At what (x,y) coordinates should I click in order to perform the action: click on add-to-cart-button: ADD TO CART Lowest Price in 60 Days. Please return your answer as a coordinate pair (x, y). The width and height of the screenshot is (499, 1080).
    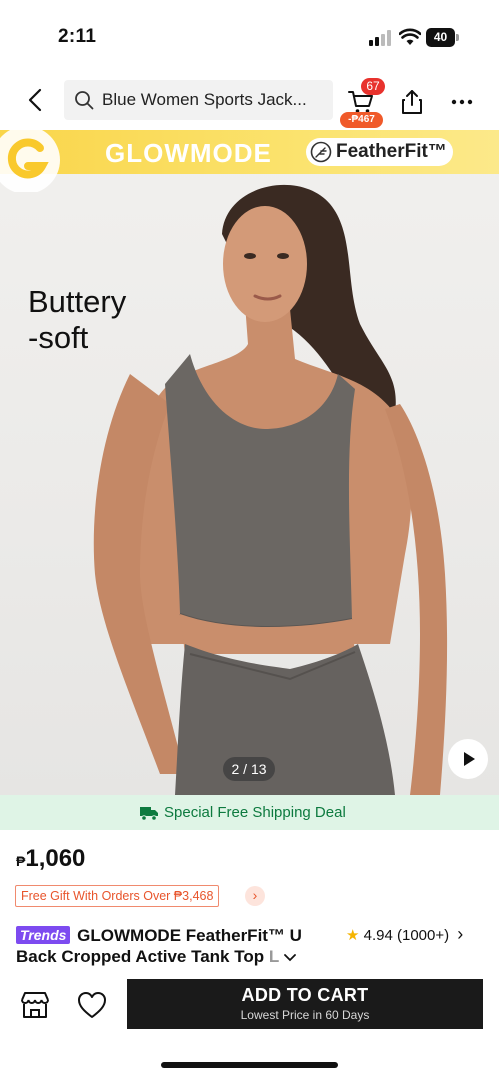
    Looking at the image, I should click on (305, 1004).